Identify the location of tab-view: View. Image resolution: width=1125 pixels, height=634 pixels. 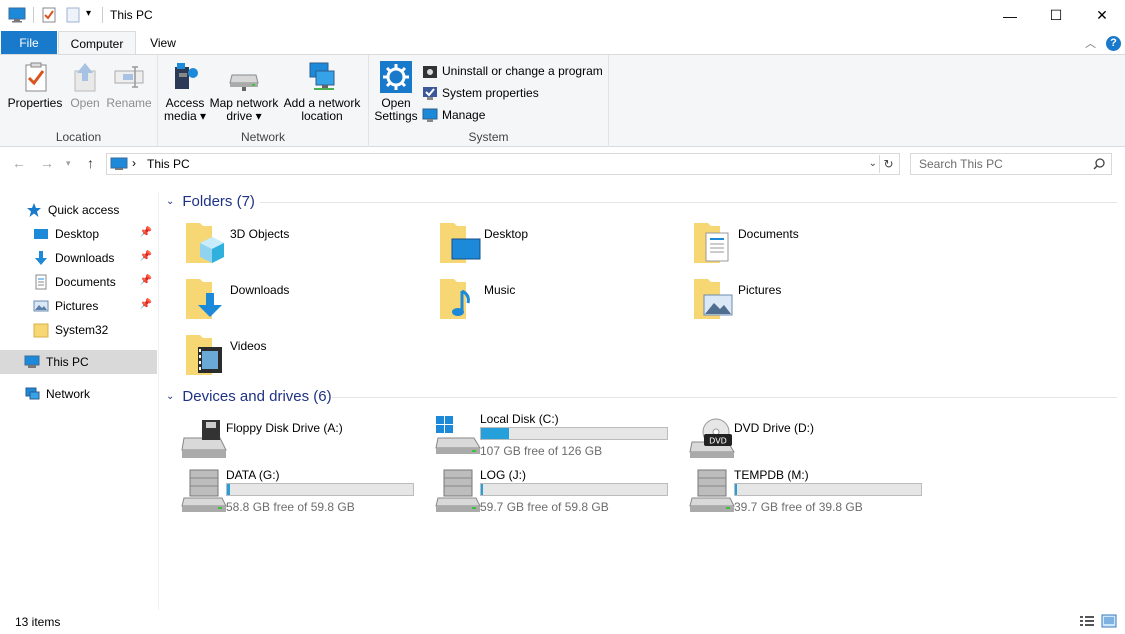
(163, 43).